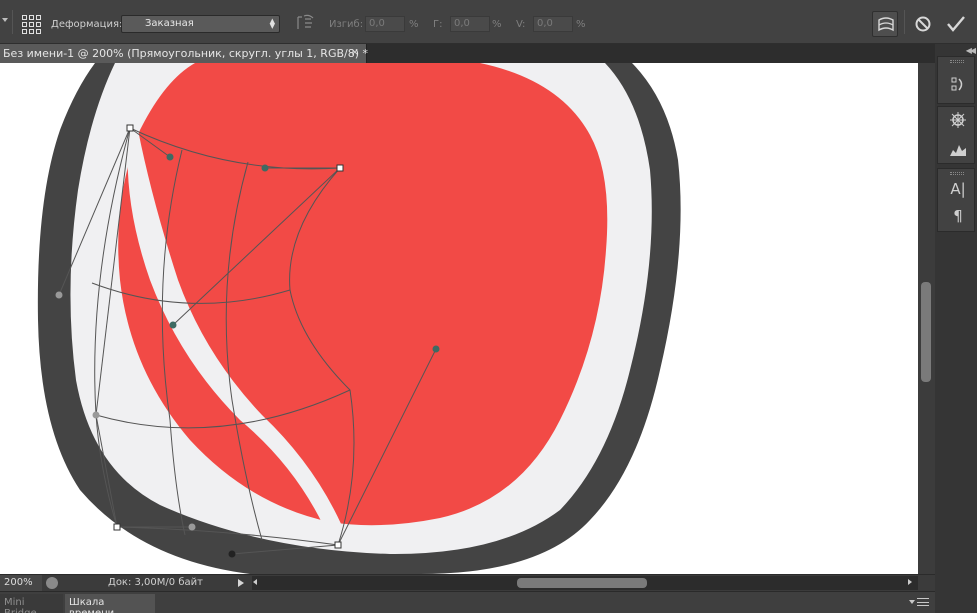 The height and width of the screenshot is (613, 977). Describe the element at coordinates (582, 583) in the screenshot. I see `horizontal-scroll-thumb` at that location.